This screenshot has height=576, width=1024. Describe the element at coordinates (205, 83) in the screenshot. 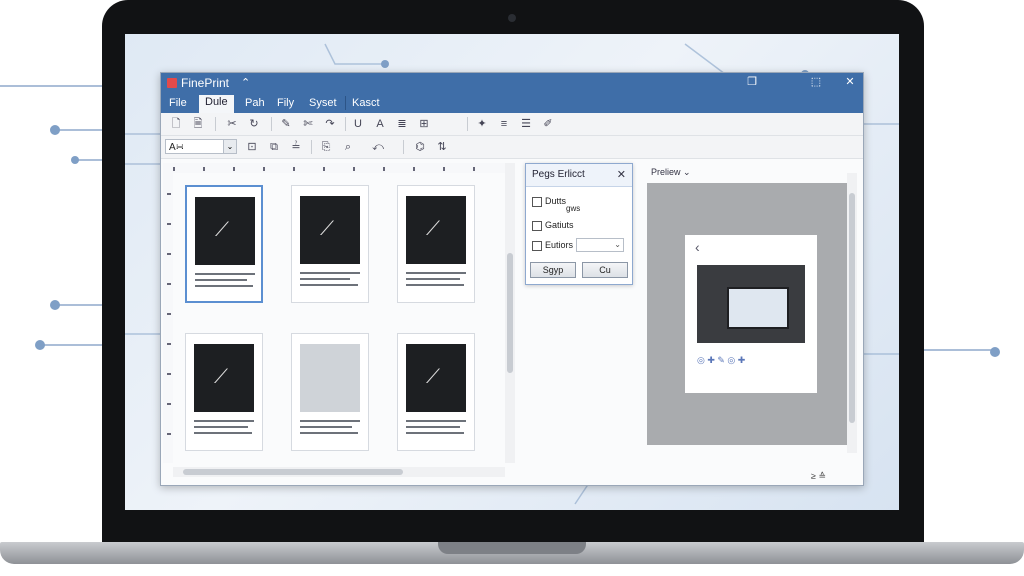

I see `app-title: FinePrint` at that location.